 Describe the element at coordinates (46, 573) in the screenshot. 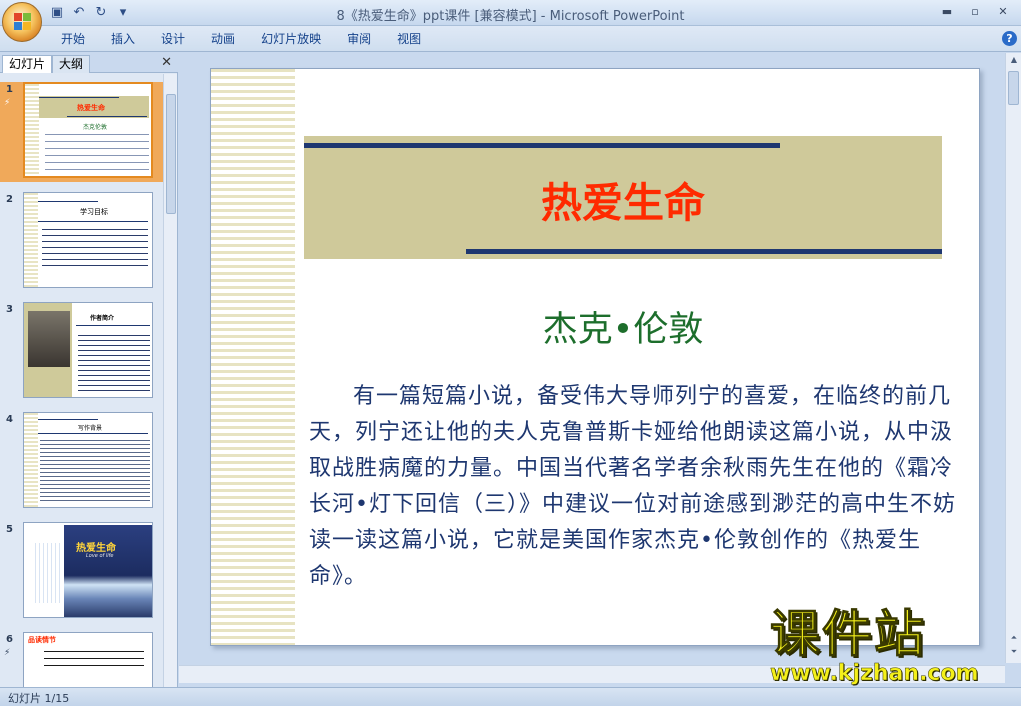

I see `thumb-deco` at that location.